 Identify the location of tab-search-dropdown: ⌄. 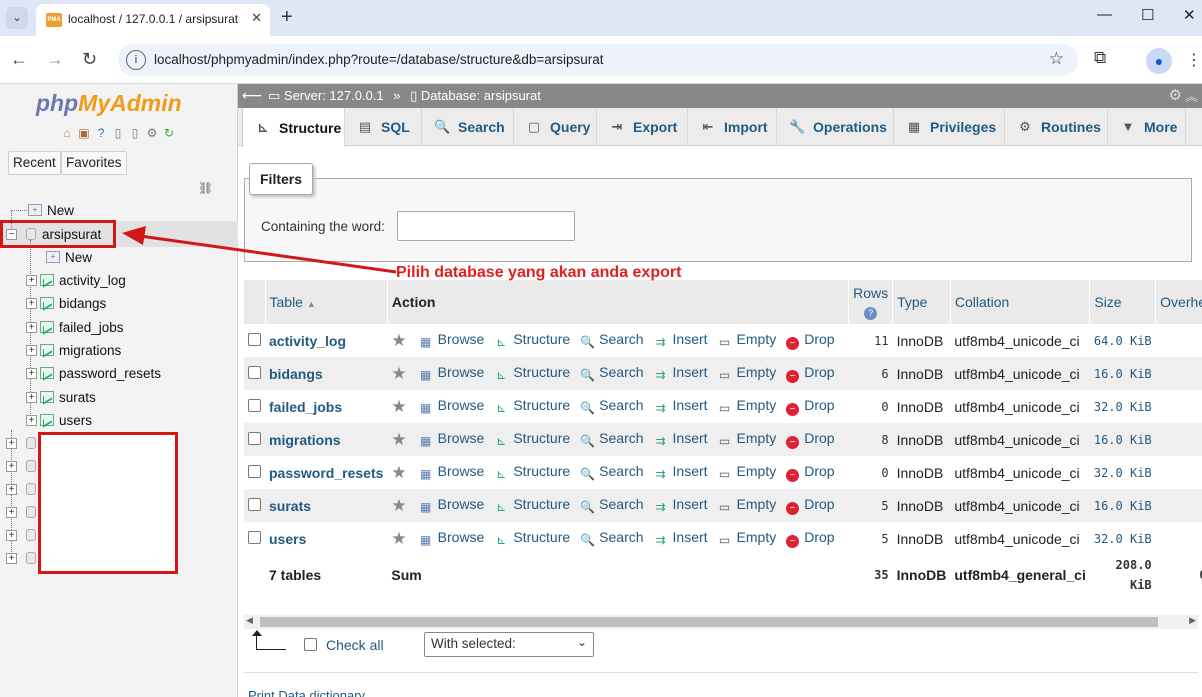
(17, 18).